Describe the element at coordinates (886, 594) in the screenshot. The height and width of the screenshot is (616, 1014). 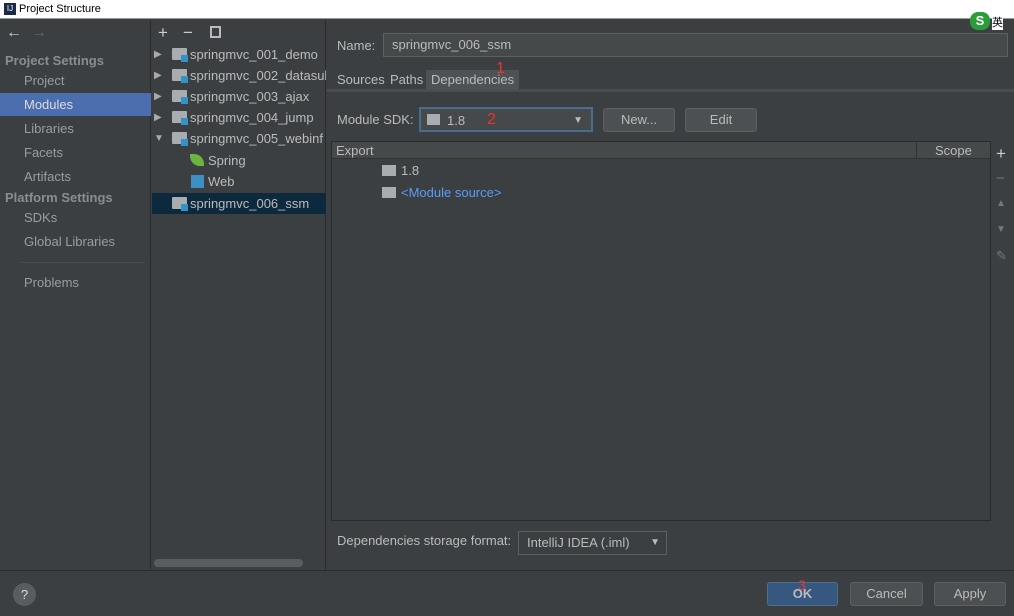
I see `cancel-button: Cancel` at that location.